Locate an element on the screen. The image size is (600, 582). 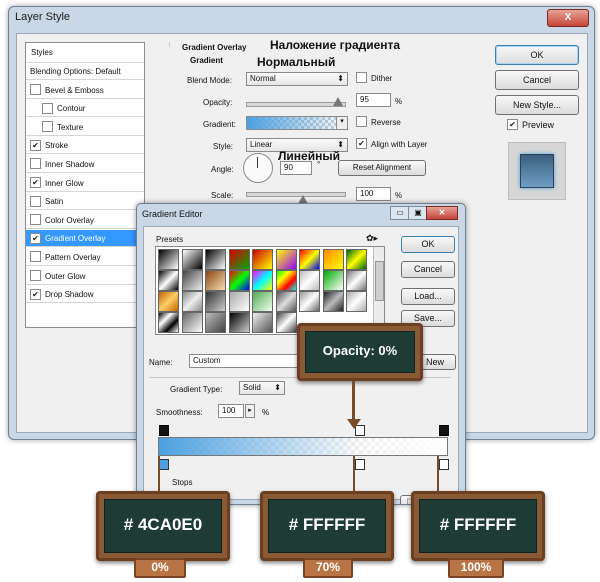
color-stop-end is located at coordinates (444, 464).